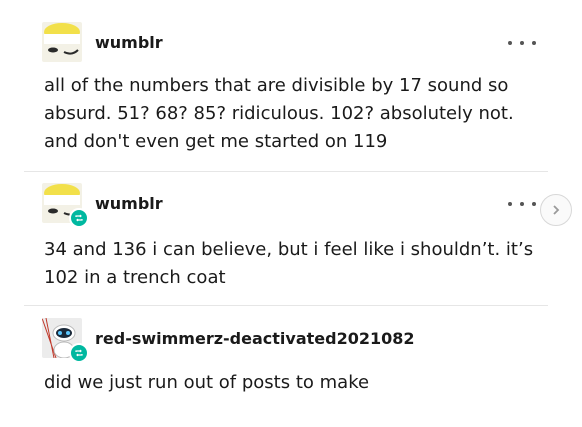 The height and width of the screenshot is (427, 582). I want to click on cartoon-face-avatar-icon, so click(62, 42).